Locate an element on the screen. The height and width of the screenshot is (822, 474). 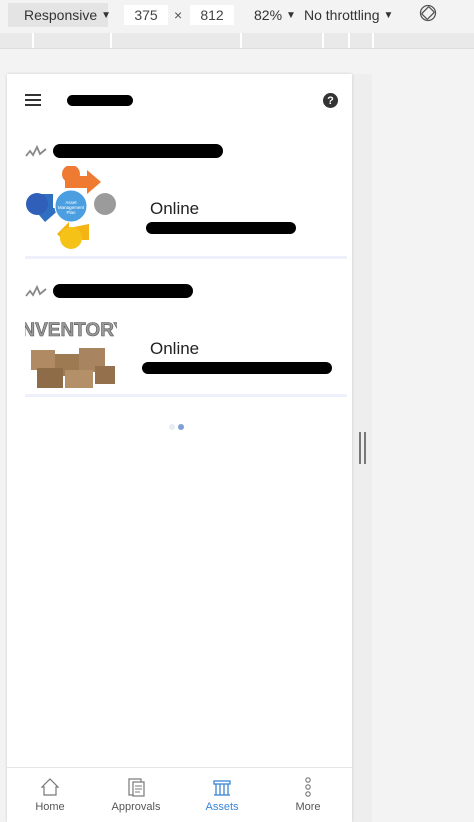
device-select-label: Responsive is located at coordinates (61, 15).